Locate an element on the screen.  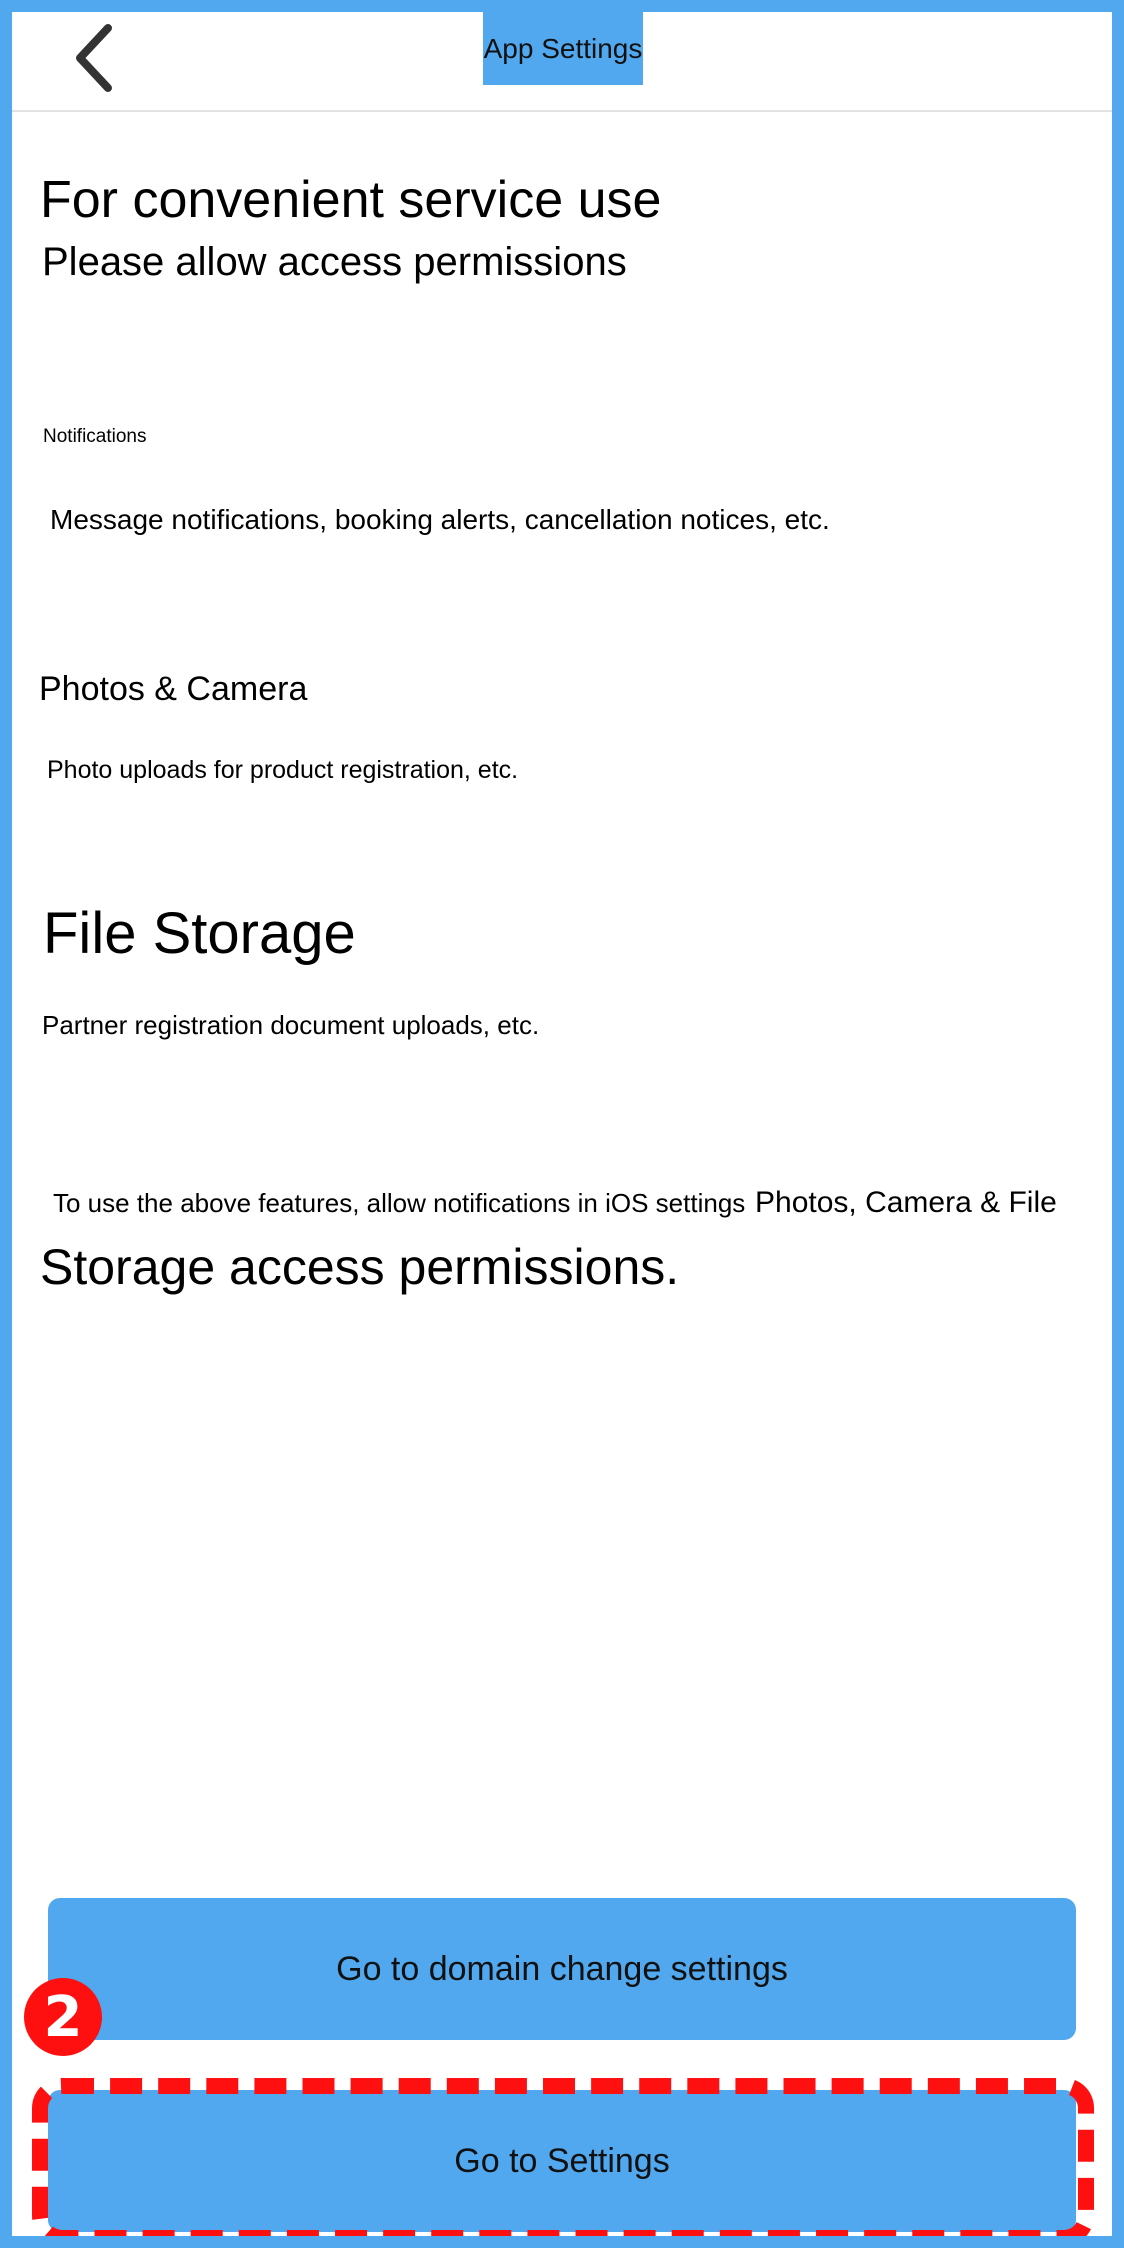
back-button is located at coordinates (94, 58).